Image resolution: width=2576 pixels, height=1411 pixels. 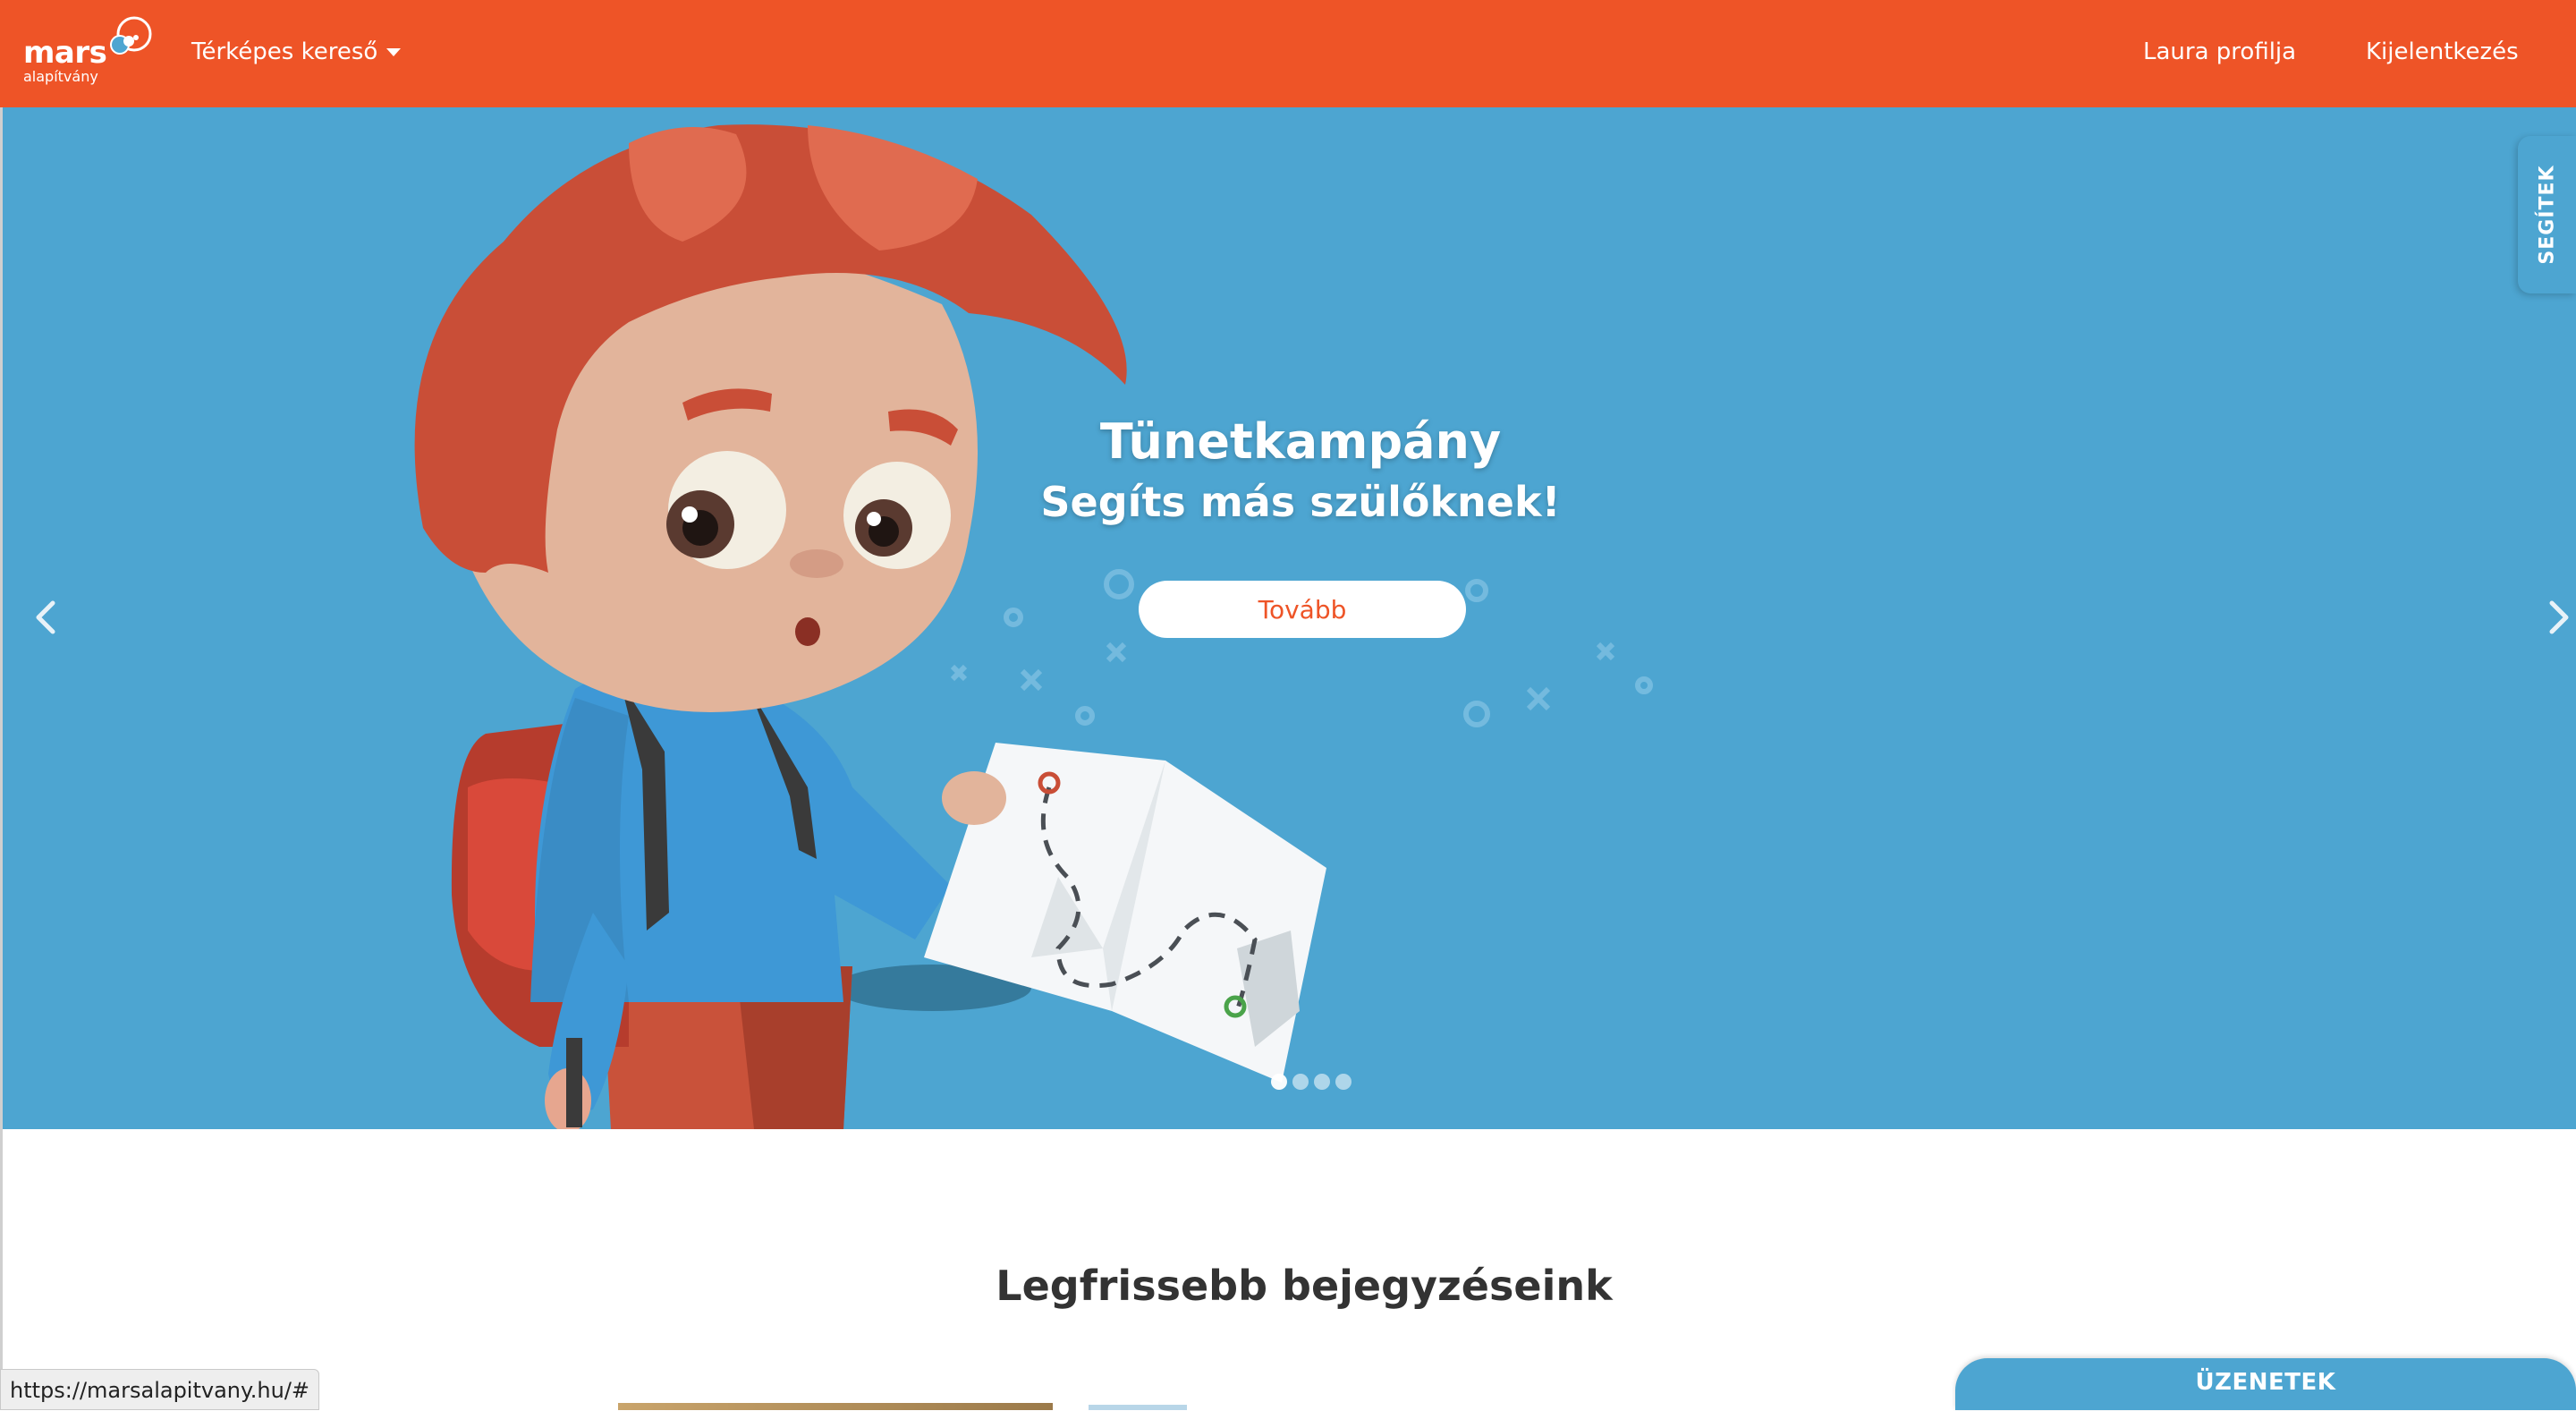 I want to click on carousel-caption: Tünetkampány Segíts más szülőknek!, so click(x=1300, y=470).